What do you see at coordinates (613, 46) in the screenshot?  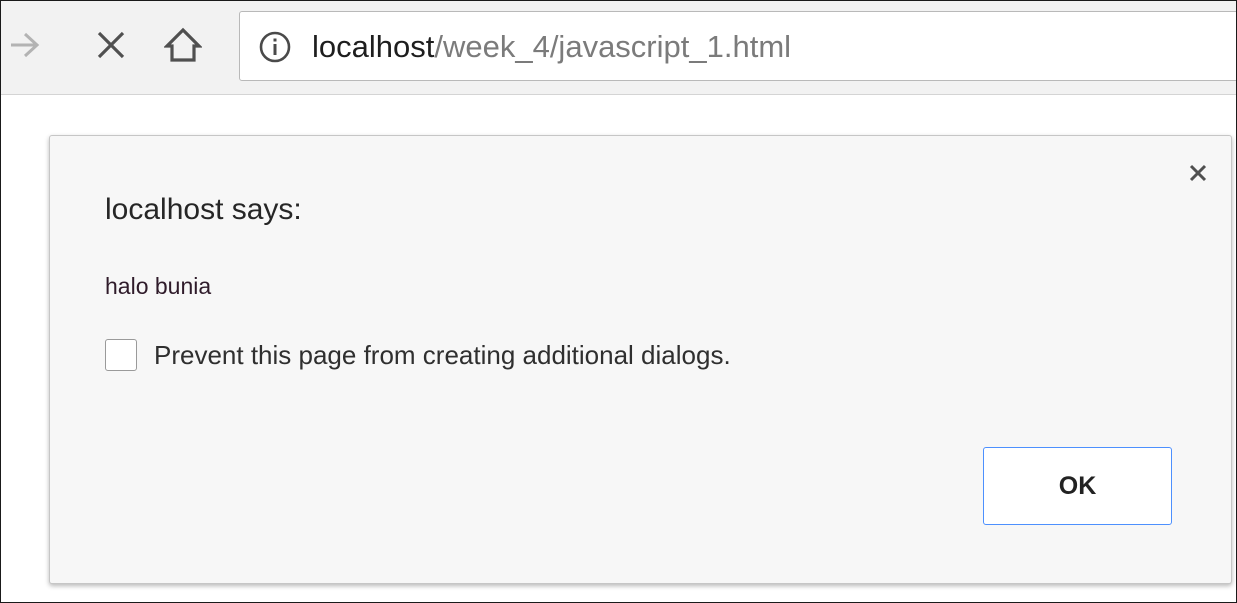 I see `url-path: /week_4/javascript_1.html` at bounding box center [613, 46].